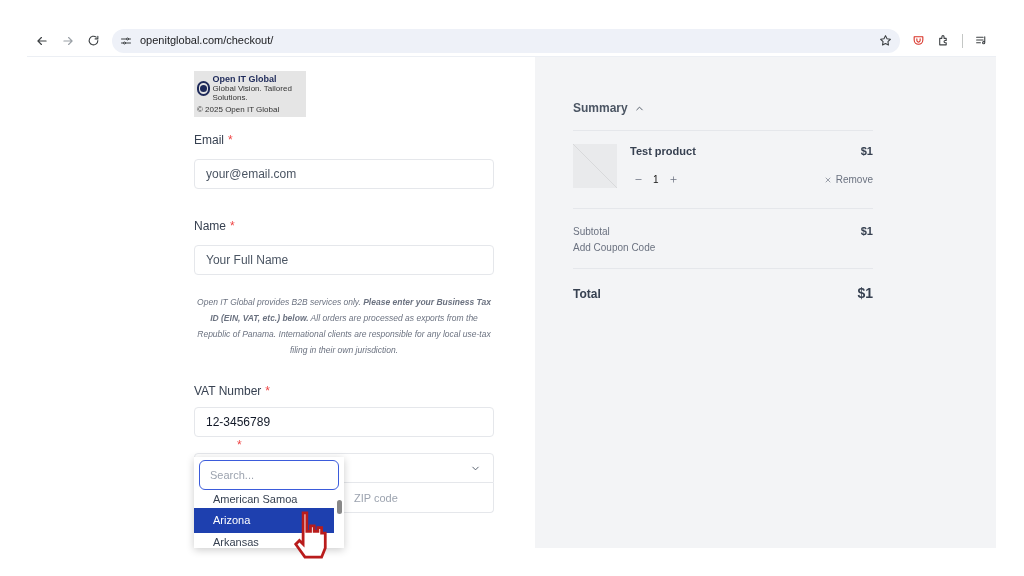  I want to click on logo-title: Open IT Global, so click(245, 79).